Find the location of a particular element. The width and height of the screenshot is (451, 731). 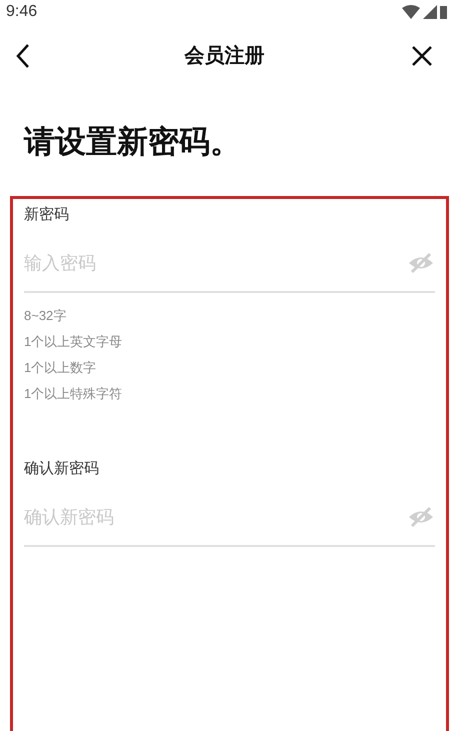

field-label: 新密码 is located at coordinates (47, 215).